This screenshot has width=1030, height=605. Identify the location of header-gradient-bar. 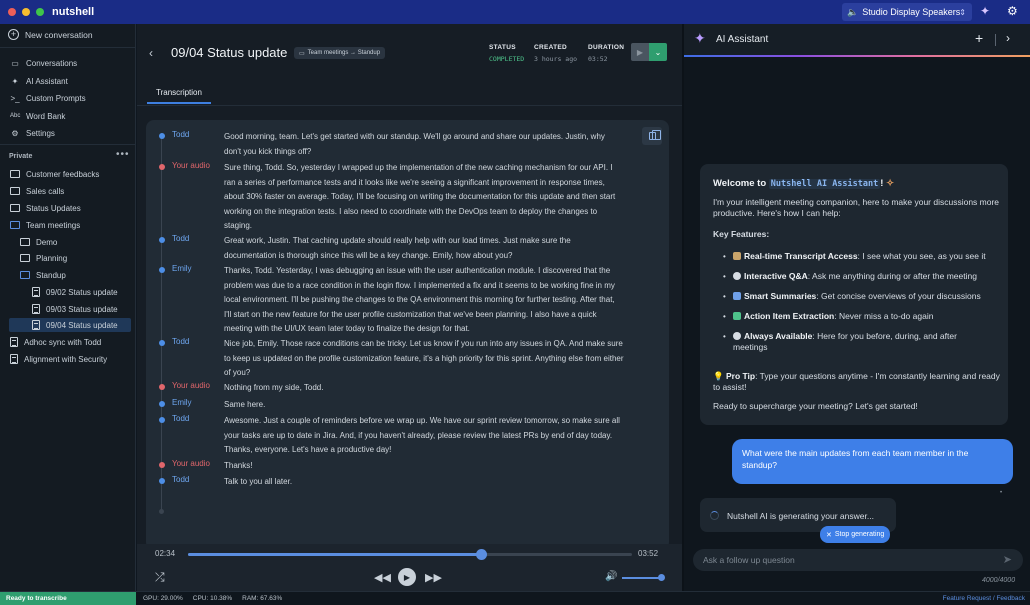
(857, 56).